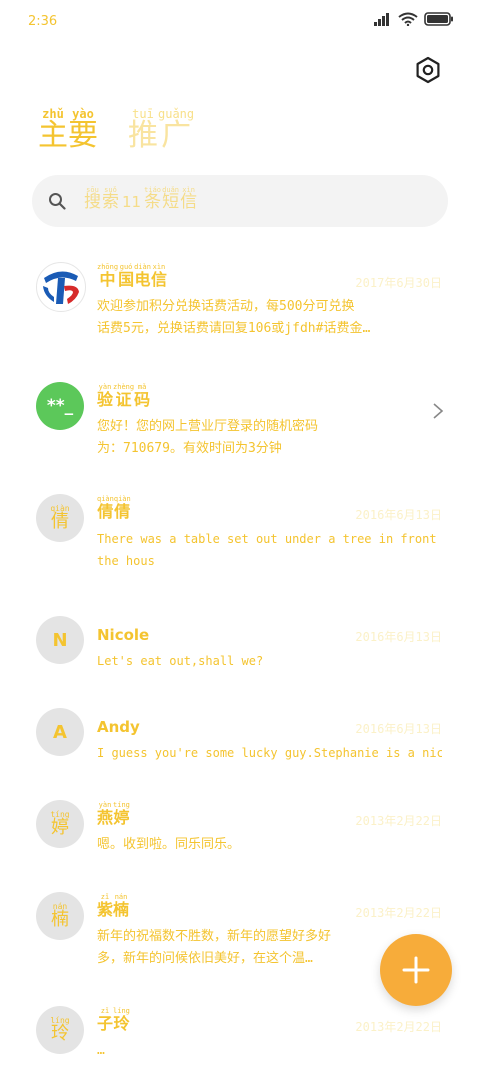  I want to click on avatar, so click(61, 287).